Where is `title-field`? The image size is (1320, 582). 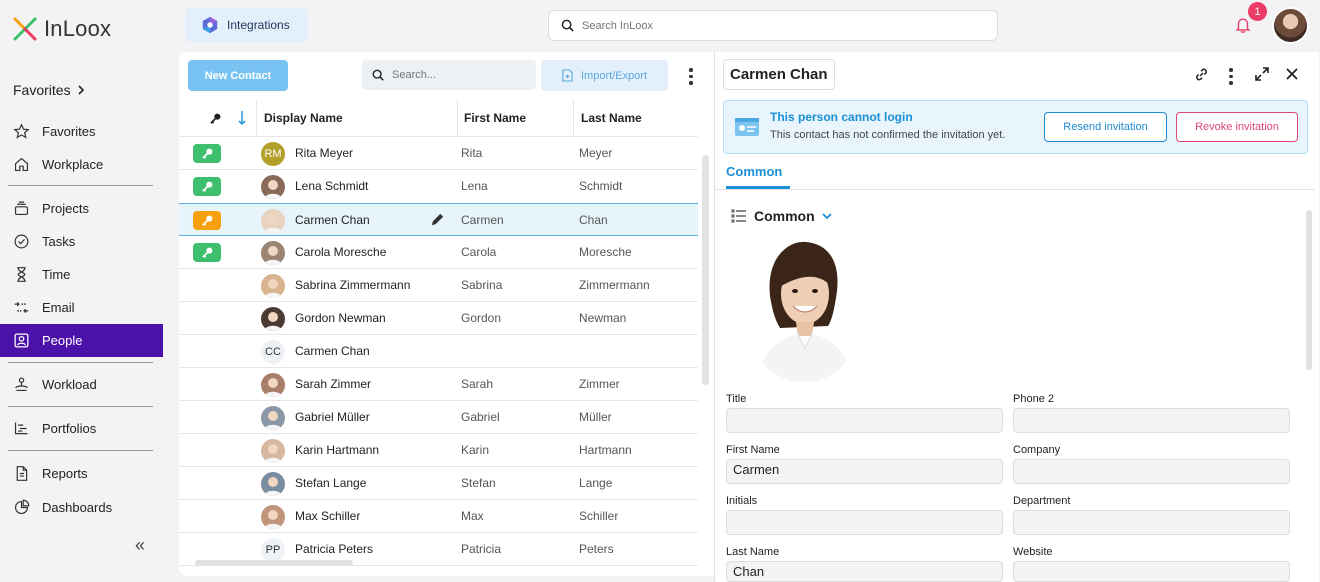
title-field is located at coordinates (864, 420).